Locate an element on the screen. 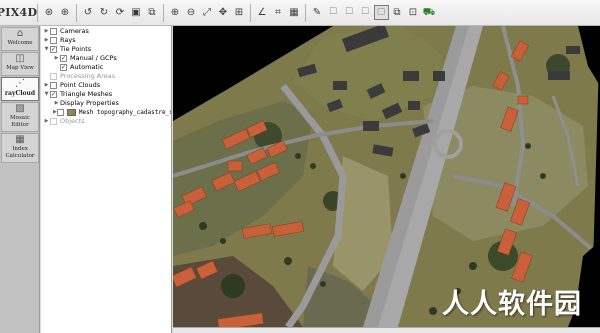 This screenshot has height=333, width=600. layer-label: Cameras is located at coordinates (74, 31).